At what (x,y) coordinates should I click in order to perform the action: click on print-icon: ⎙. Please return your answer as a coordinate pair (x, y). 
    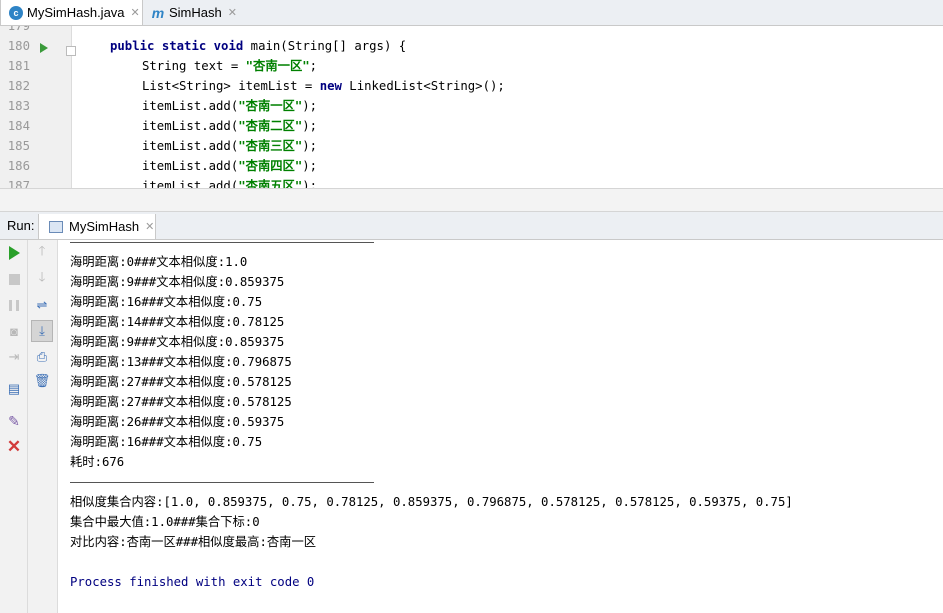
    Looking at the image, I should click on (42, 356).